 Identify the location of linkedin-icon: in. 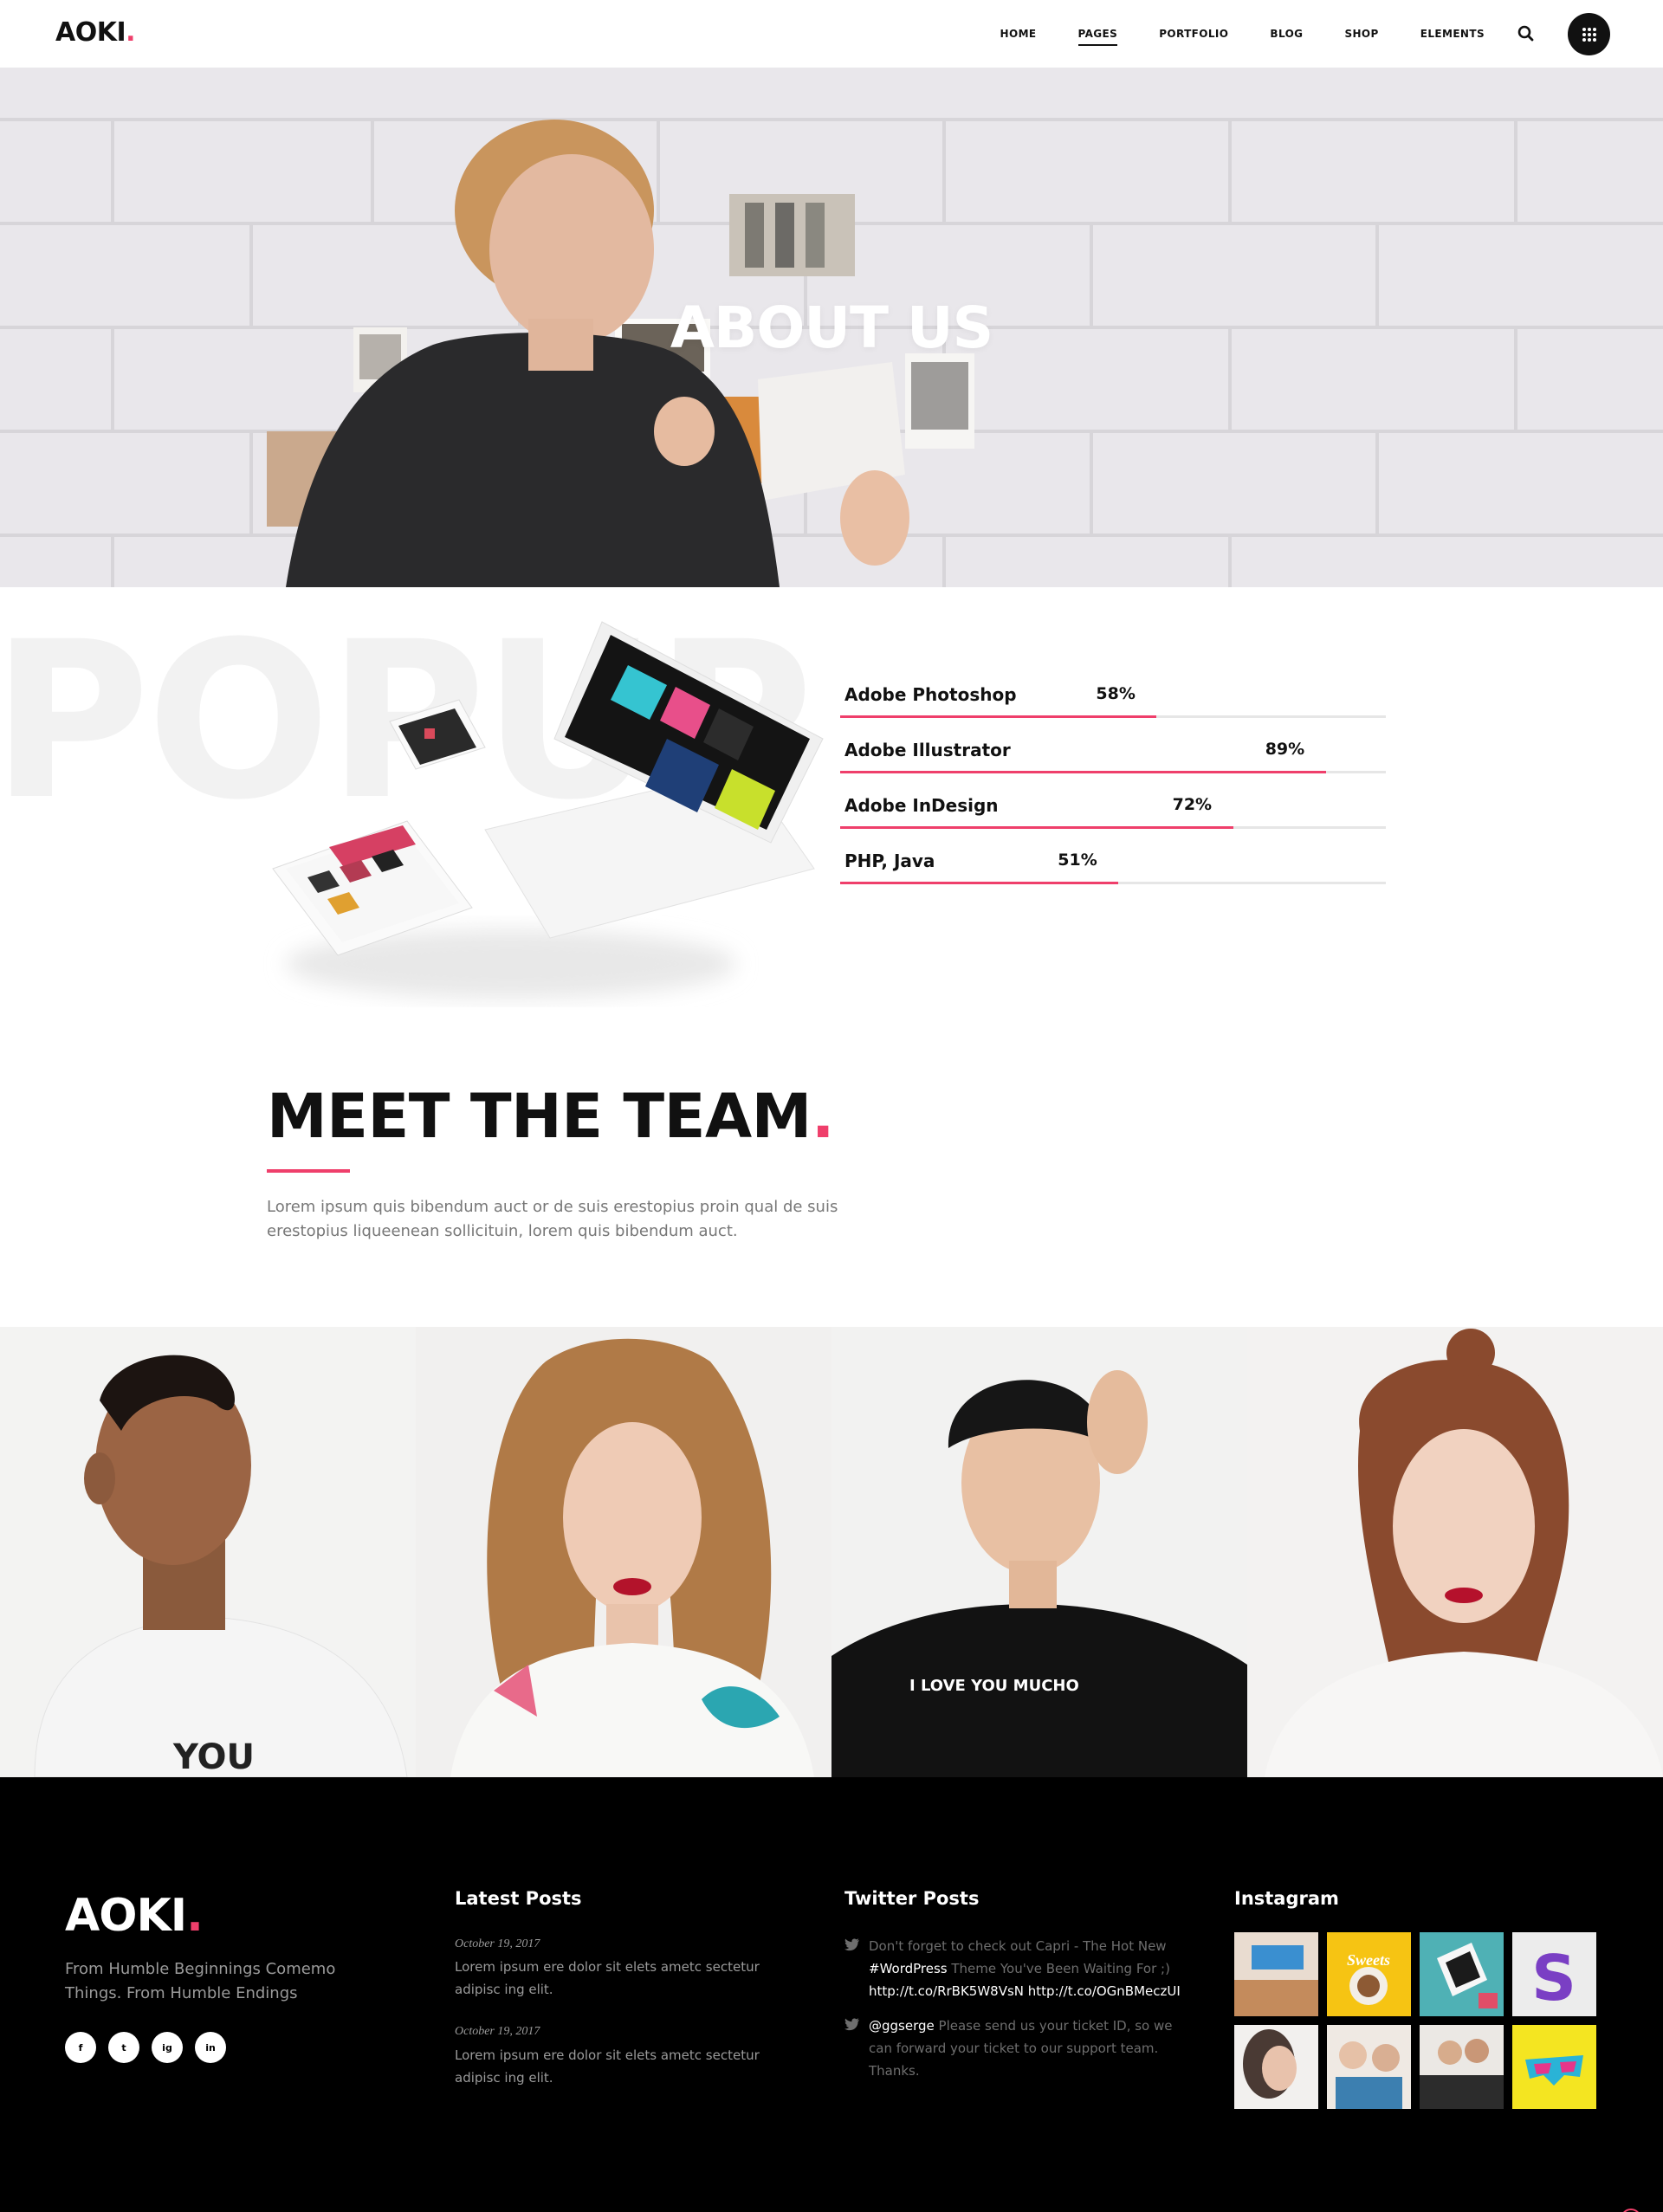
(210, 2048).